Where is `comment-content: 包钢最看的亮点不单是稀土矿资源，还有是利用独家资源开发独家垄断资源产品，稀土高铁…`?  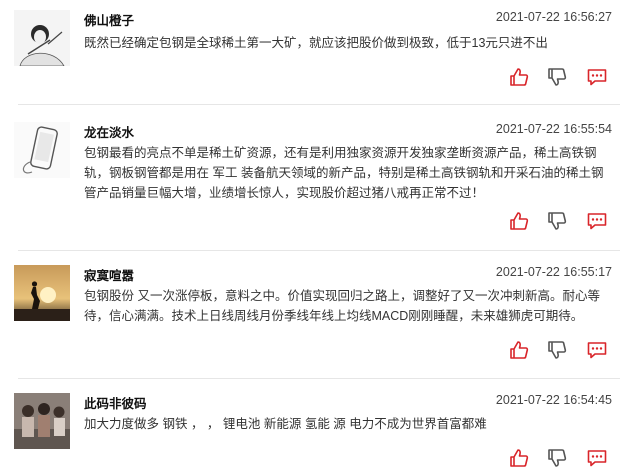 comment-content: 包钢最看的亮点不单是稀土矿资源，还有是利用独家资源开发独家垄断资源产品，稀土高铁… is located at coordinates (344, 173).